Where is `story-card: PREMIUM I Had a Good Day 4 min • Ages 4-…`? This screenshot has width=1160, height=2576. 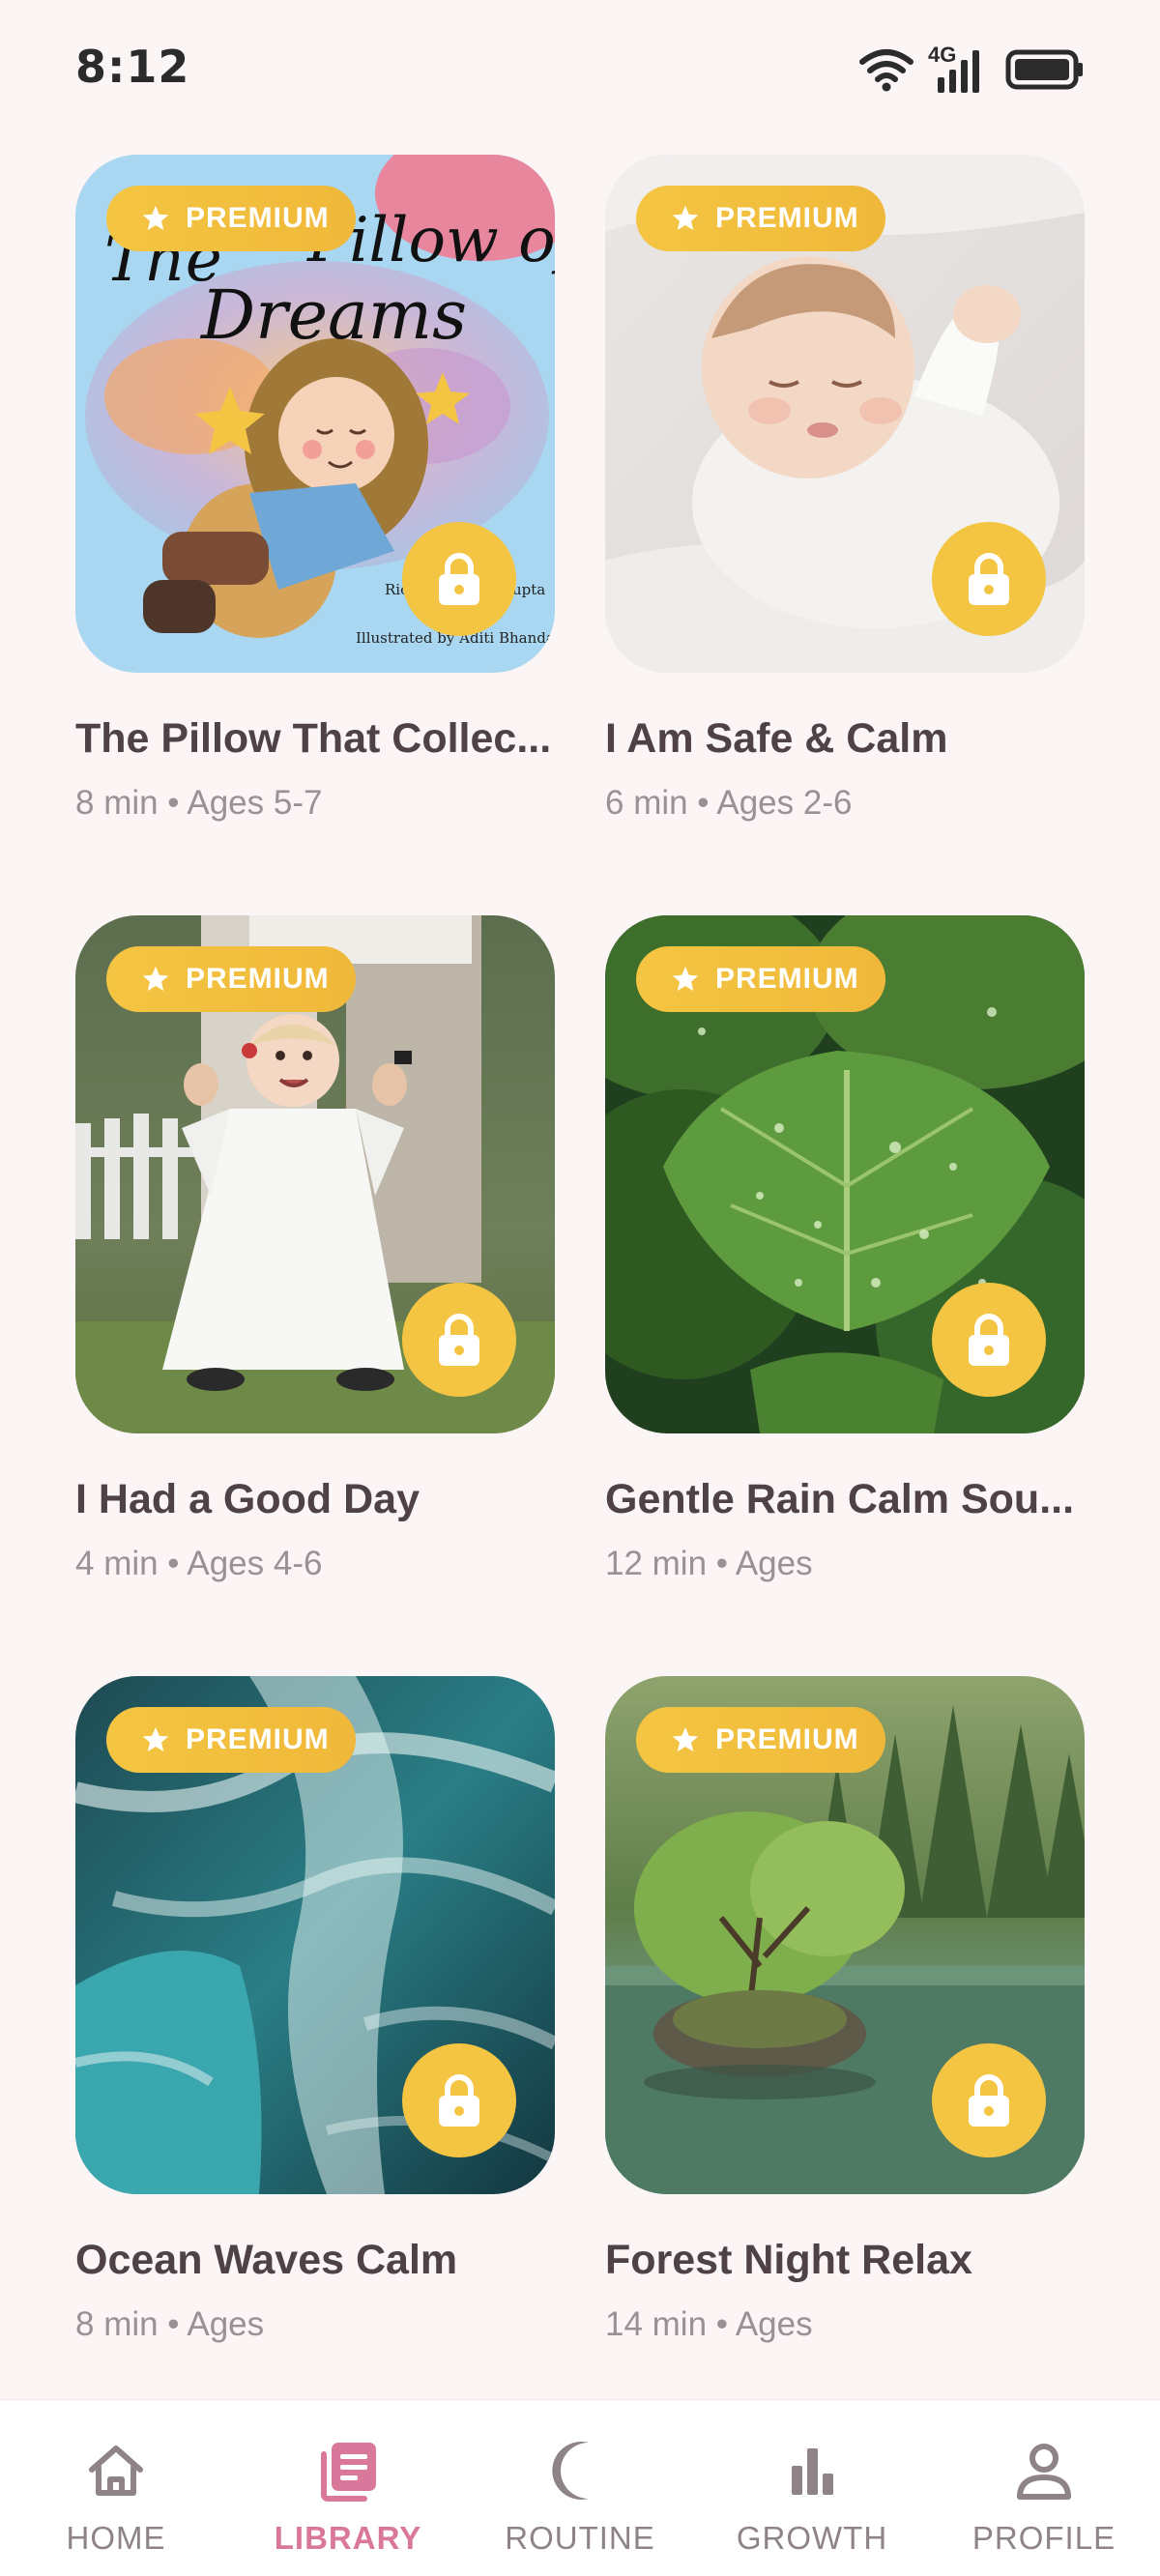
story-card: PREMIUM I Had a Good Day 4 min • Ages 4-… is located at coordinates (315, 1295).